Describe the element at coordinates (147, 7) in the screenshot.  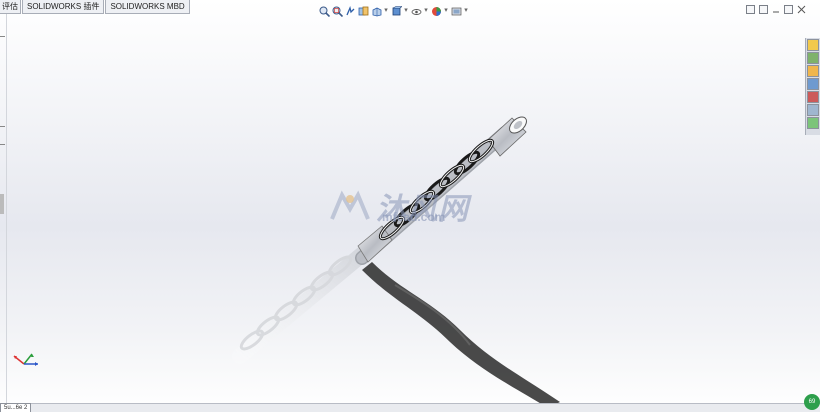
I see `tab-solidworks-mbd: SOLIDWORKS MBD` at that location.